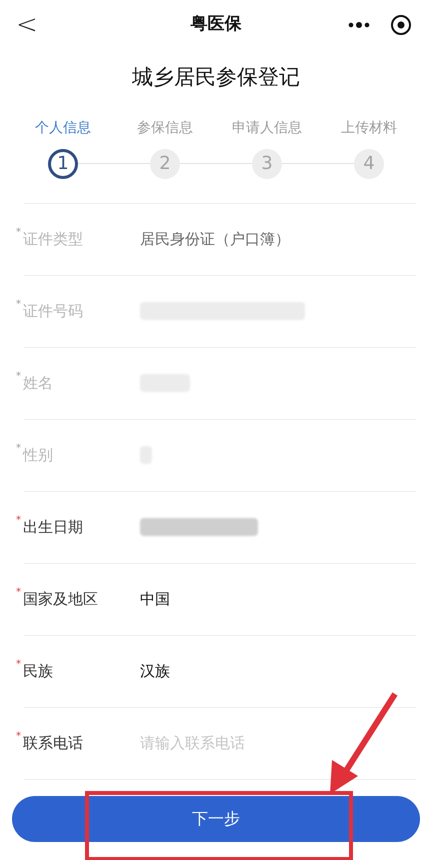 The width and height of the screenshot is (432, 860). I want to click on field-label: 性别, so click(38, 455).